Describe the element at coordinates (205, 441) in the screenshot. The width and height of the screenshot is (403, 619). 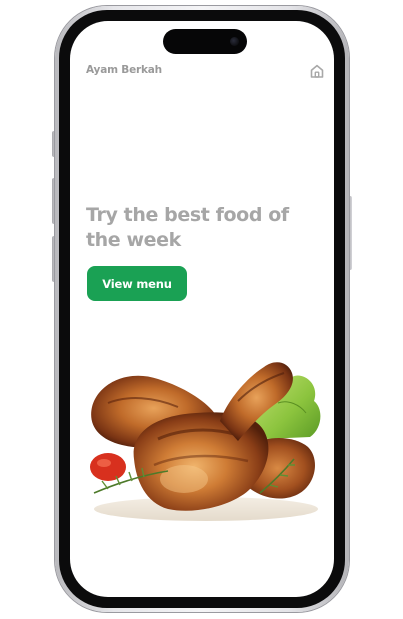
I see `chicken-drumsticks-image` at that location.